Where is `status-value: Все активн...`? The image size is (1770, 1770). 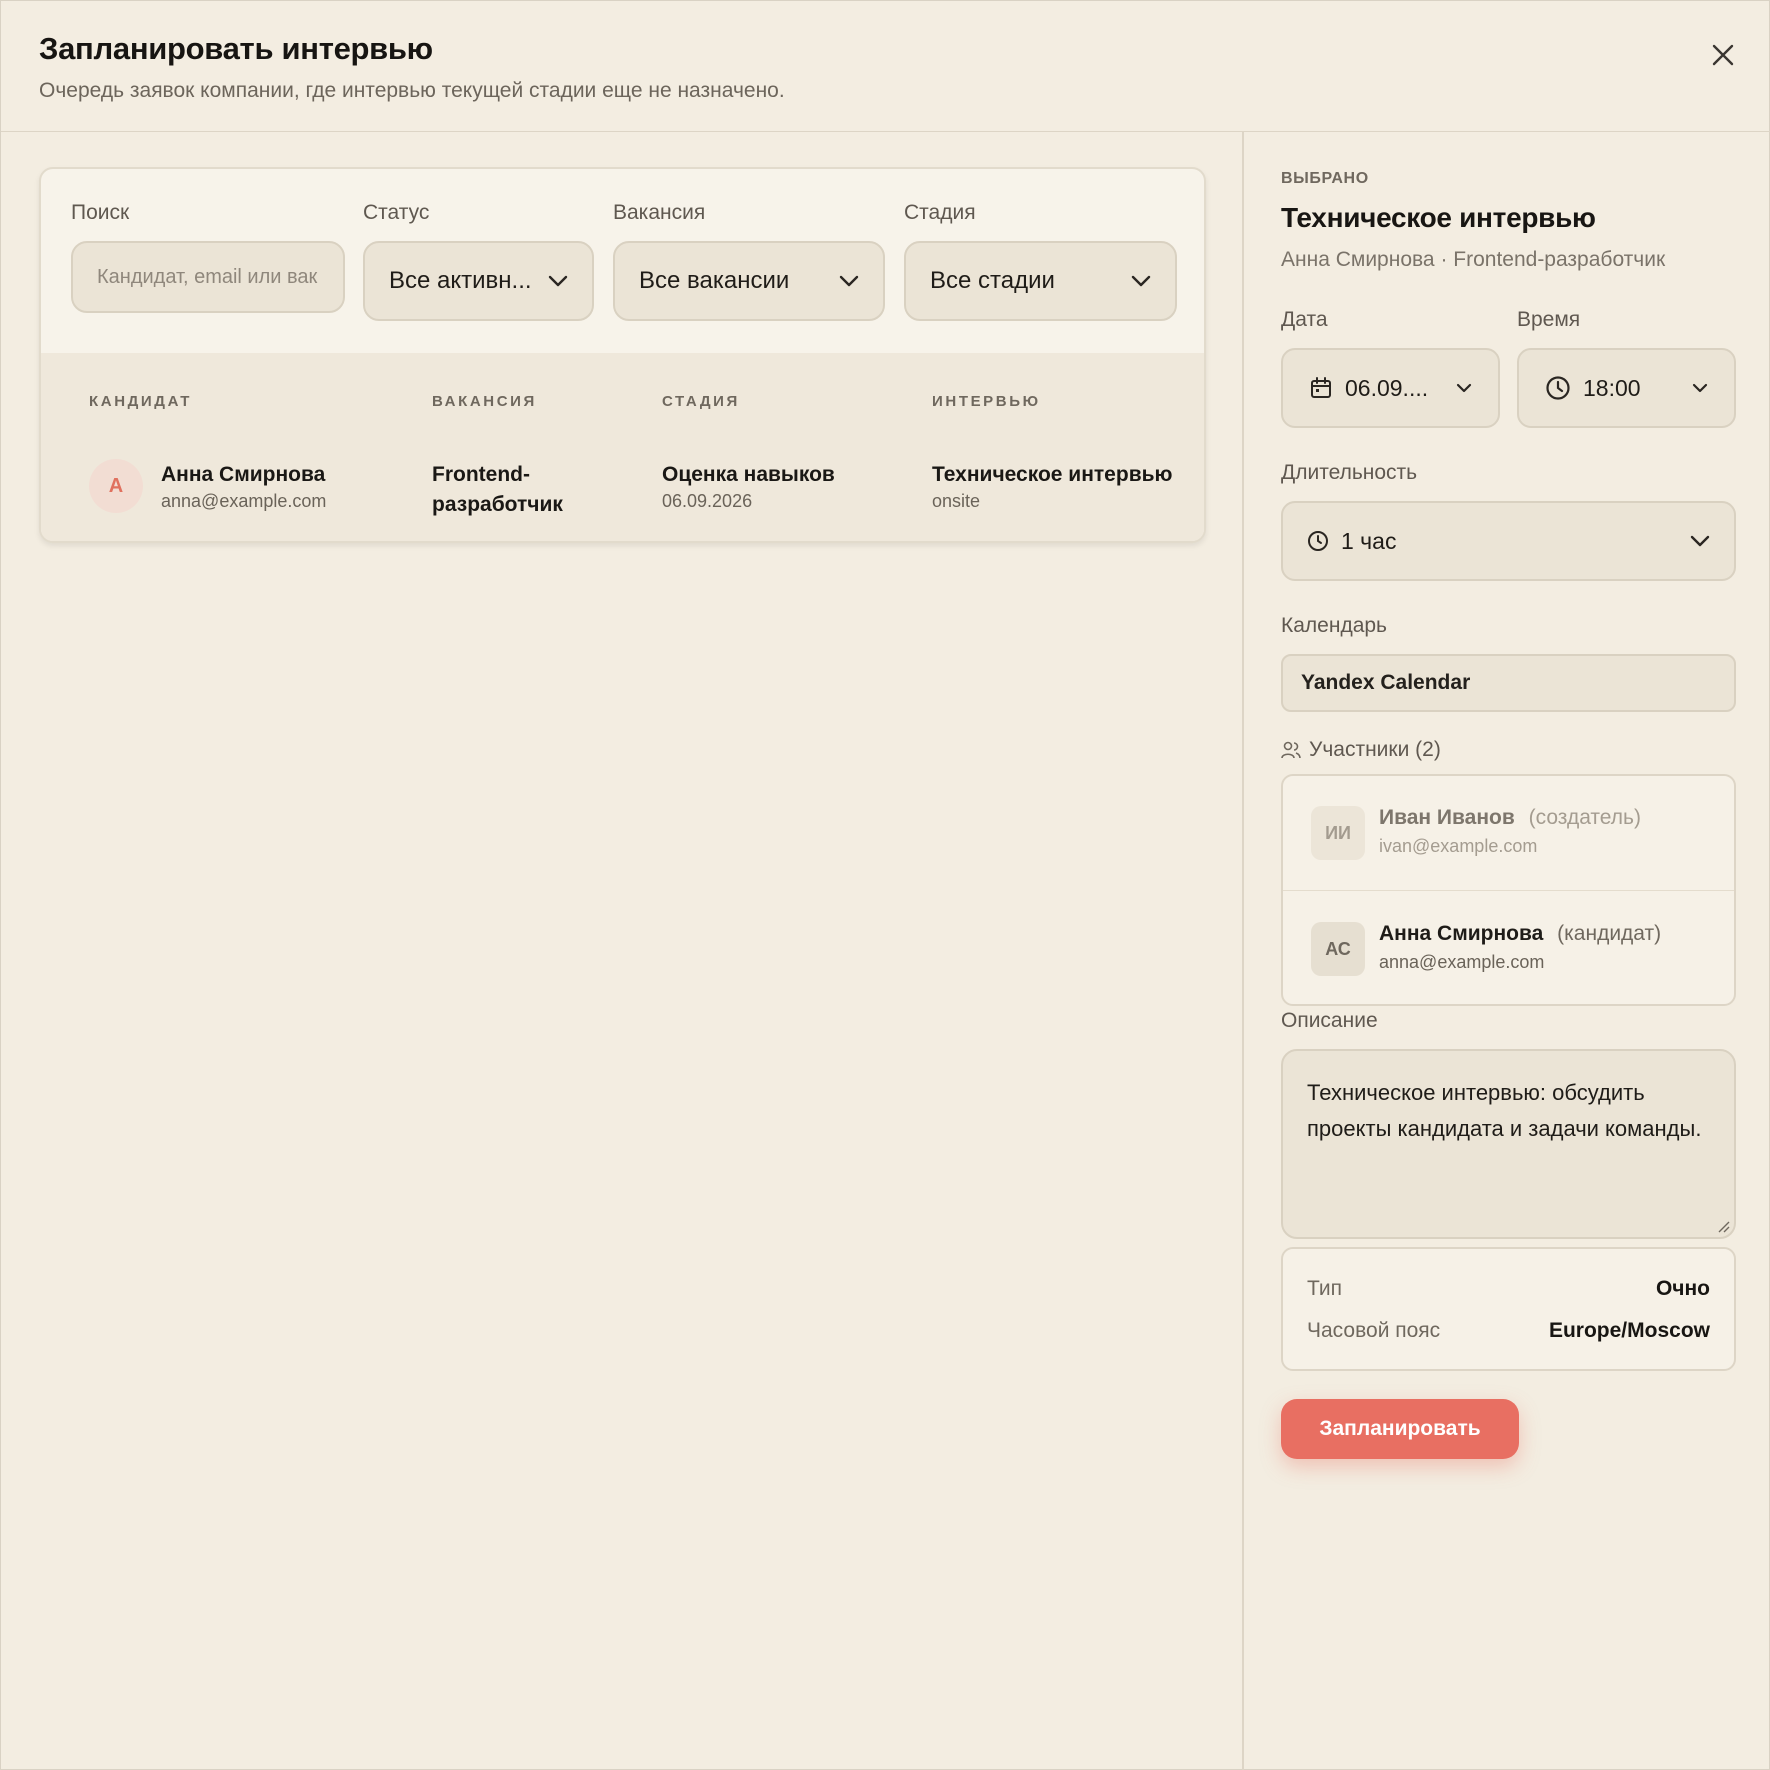
status-value: Все активн... is located at coordinates (460, 280).